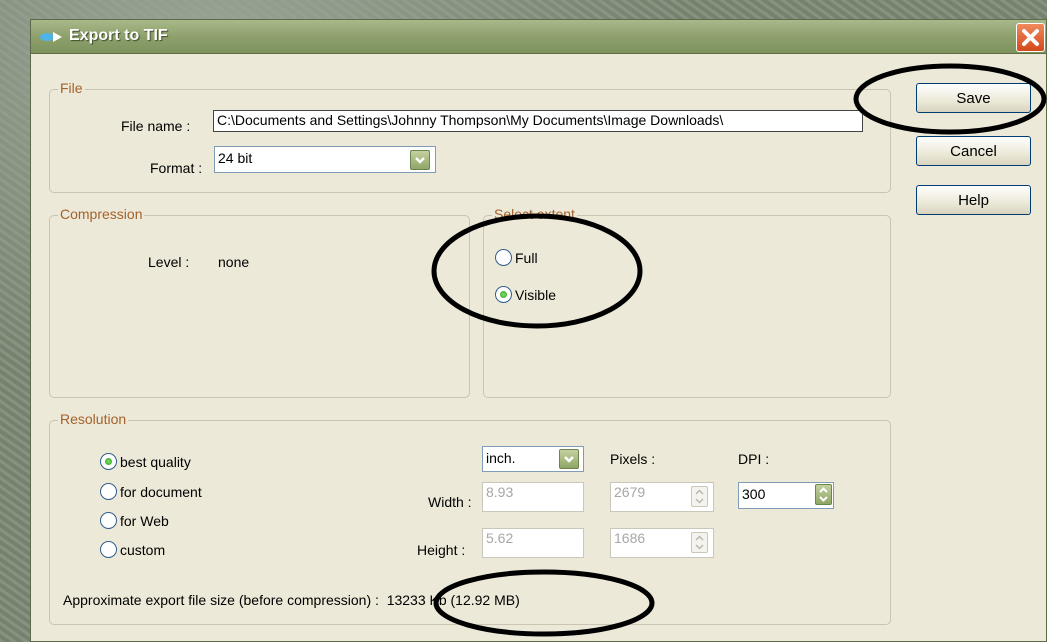 Image resolution: width=1047 pixels, height=642 pixels. I want to click on width-pixels-spinner, so click(699, 496).